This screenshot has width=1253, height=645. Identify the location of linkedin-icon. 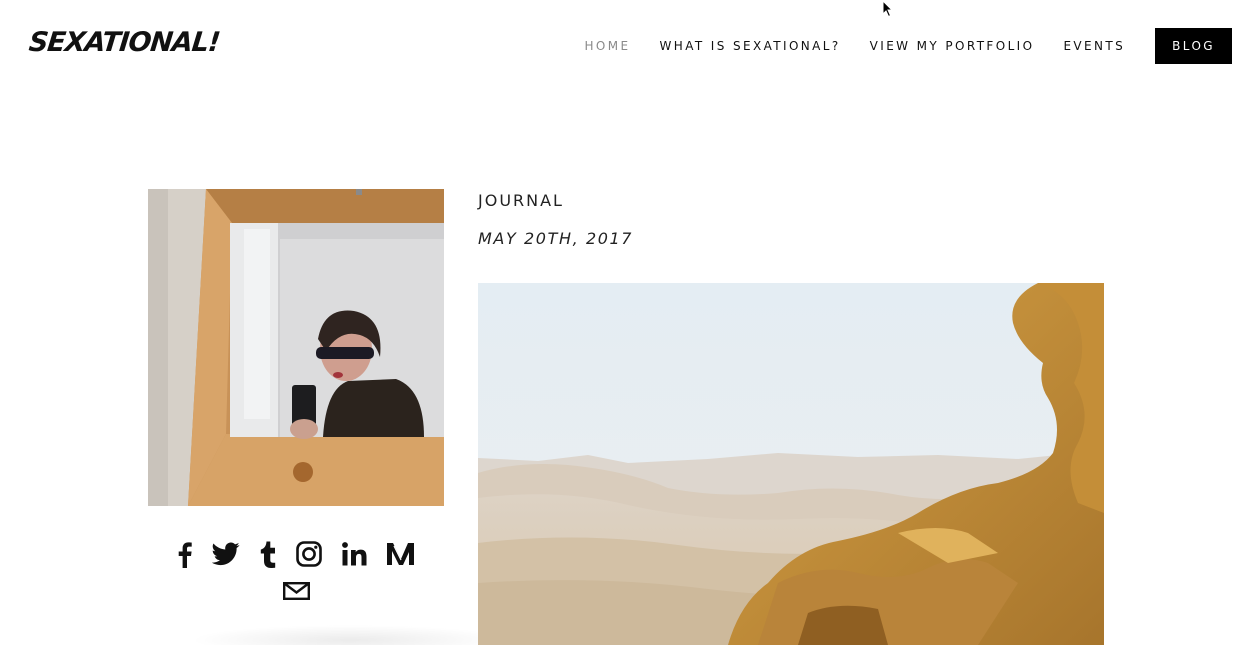
(354, 554).